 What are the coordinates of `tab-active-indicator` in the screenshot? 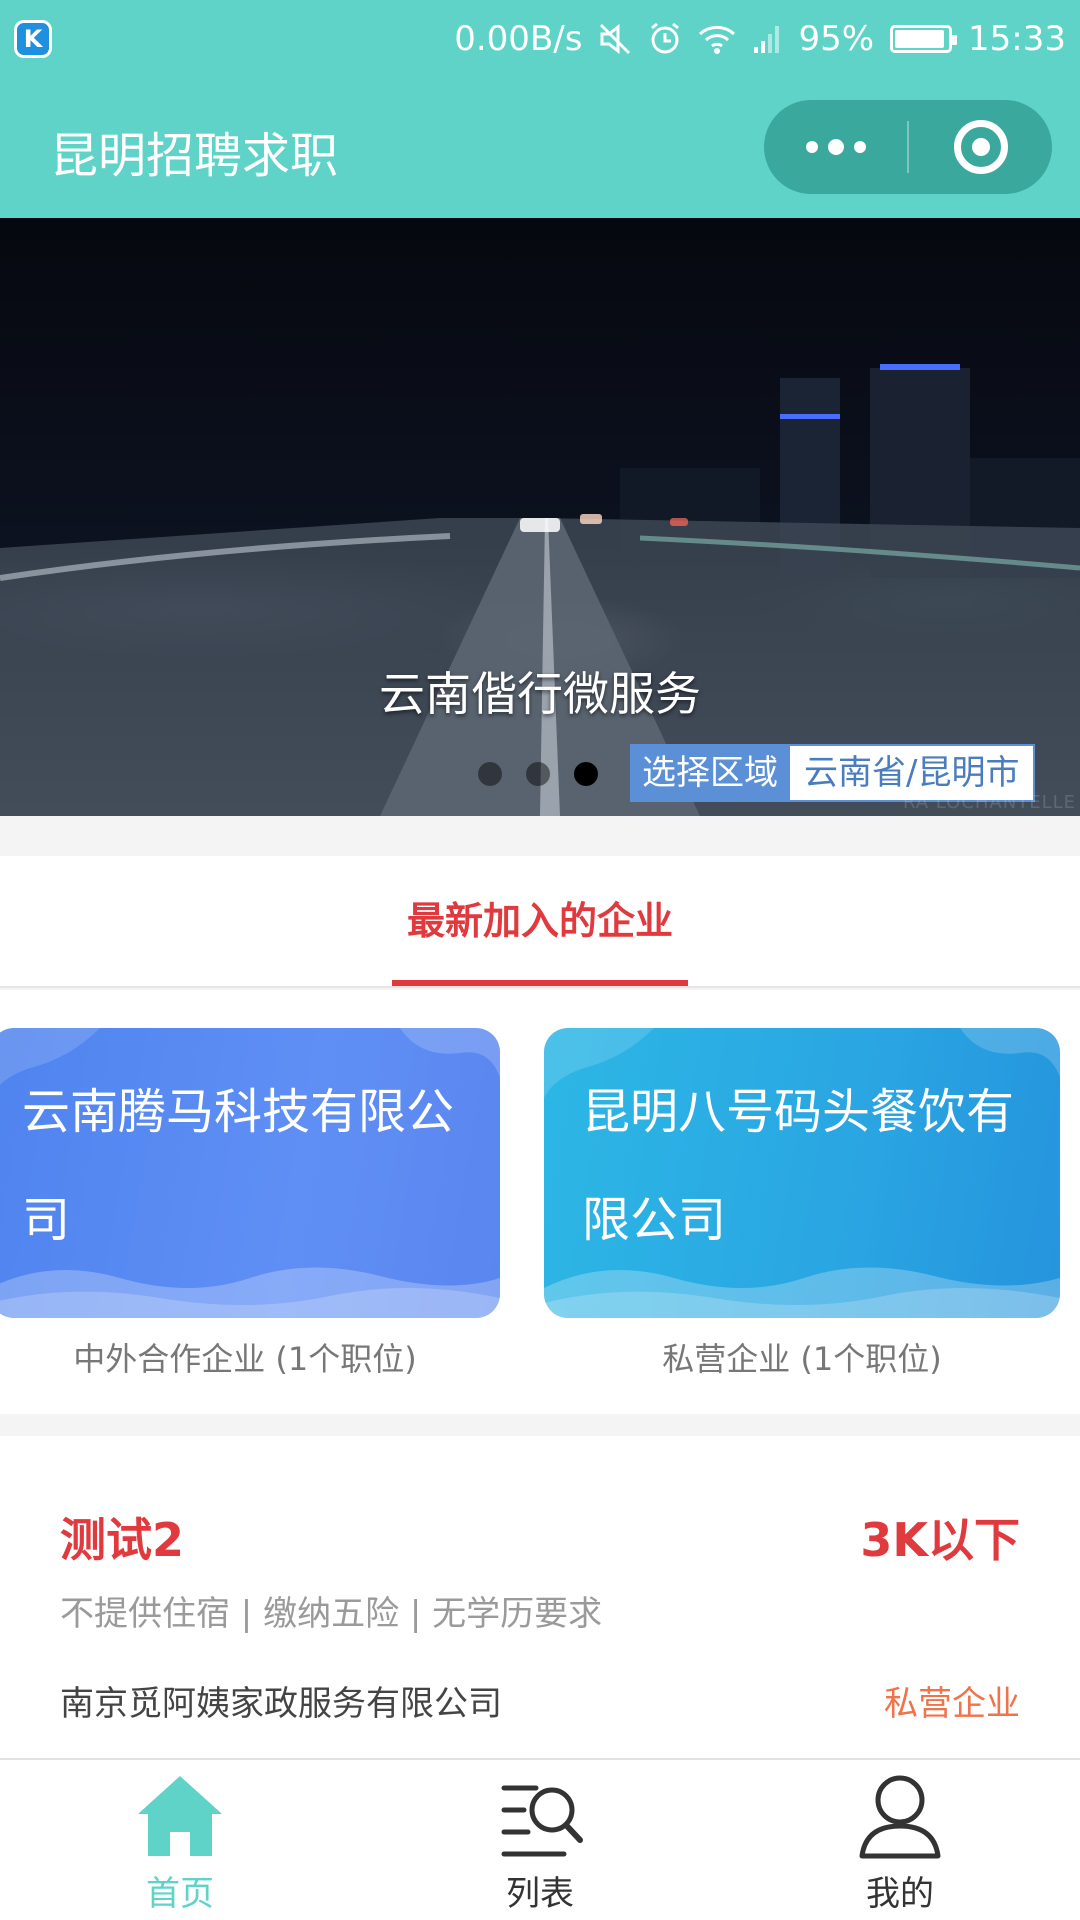 It's located at (540, 983).